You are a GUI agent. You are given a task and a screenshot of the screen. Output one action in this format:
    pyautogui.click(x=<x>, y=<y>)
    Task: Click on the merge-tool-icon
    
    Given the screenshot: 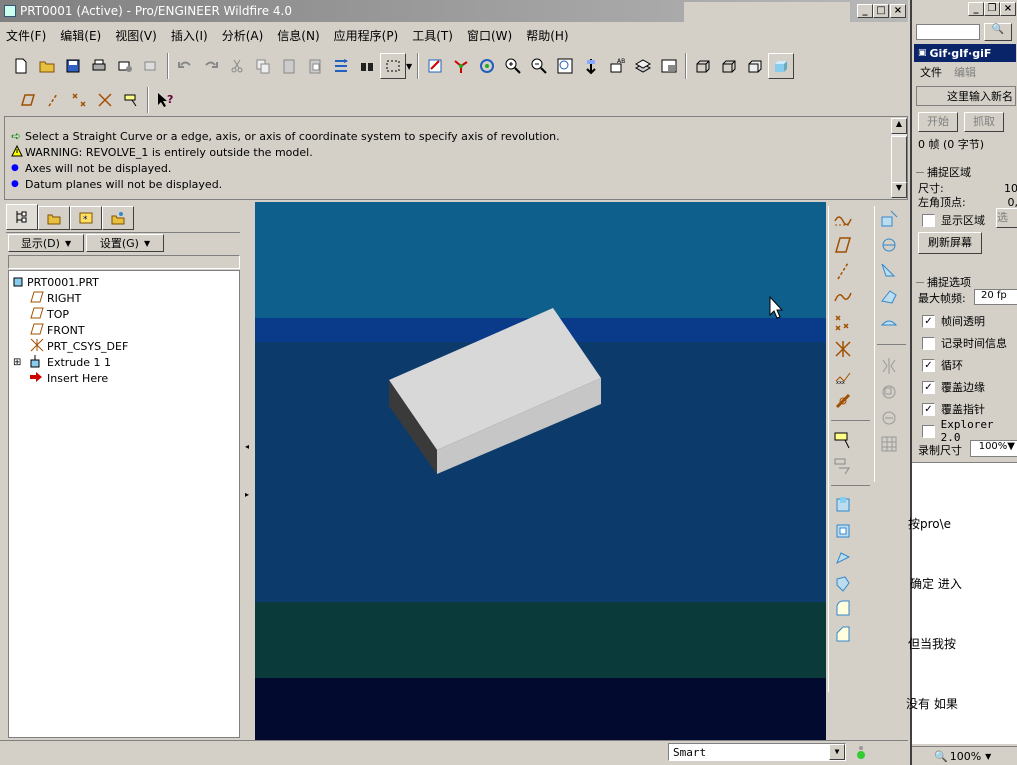 What is the action you would take?
    pyautogui.click(x=889, y=392)
    